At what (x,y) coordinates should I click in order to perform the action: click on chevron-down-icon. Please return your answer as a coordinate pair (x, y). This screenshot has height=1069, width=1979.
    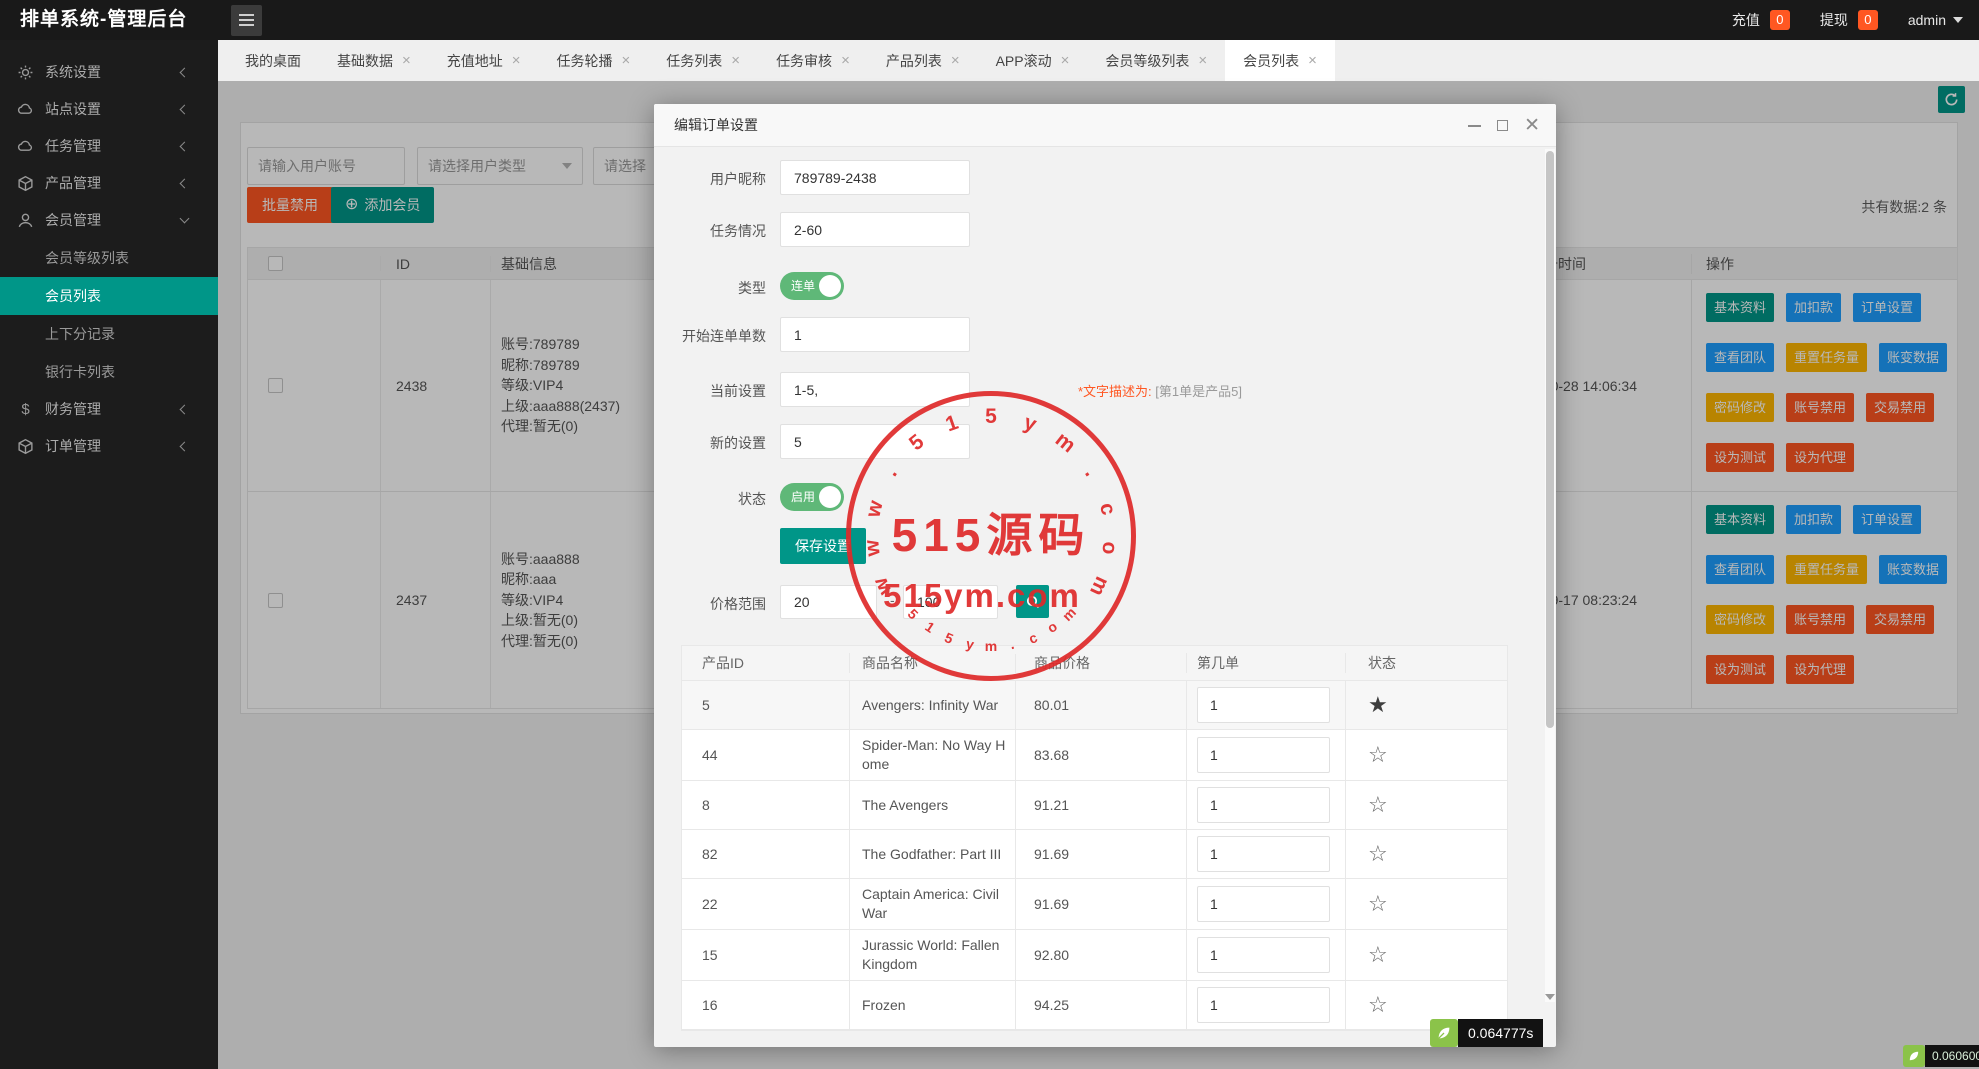
    Looking at the image, I should click on (1958, 20).